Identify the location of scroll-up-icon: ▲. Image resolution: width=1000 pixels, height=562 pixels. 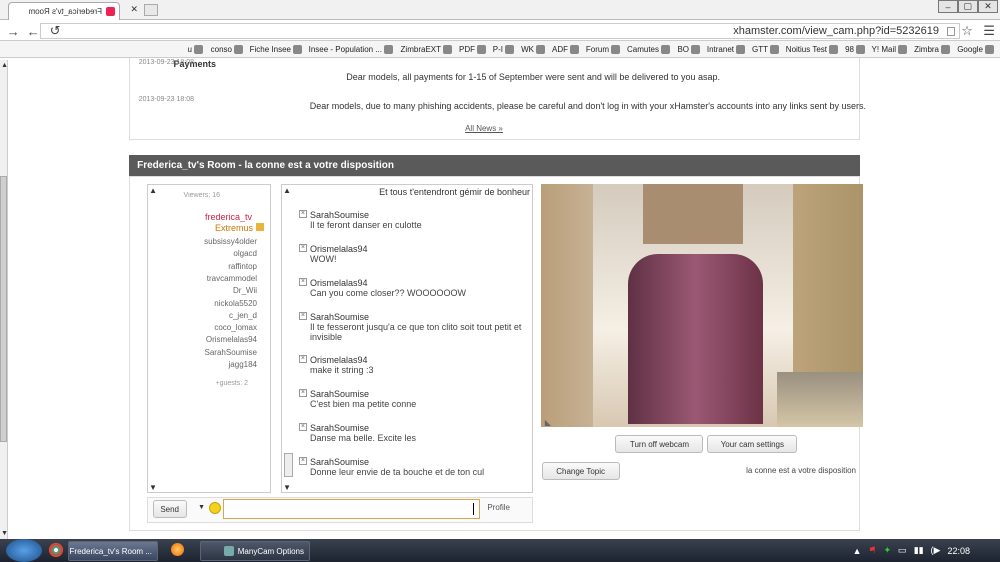
(4, 65).